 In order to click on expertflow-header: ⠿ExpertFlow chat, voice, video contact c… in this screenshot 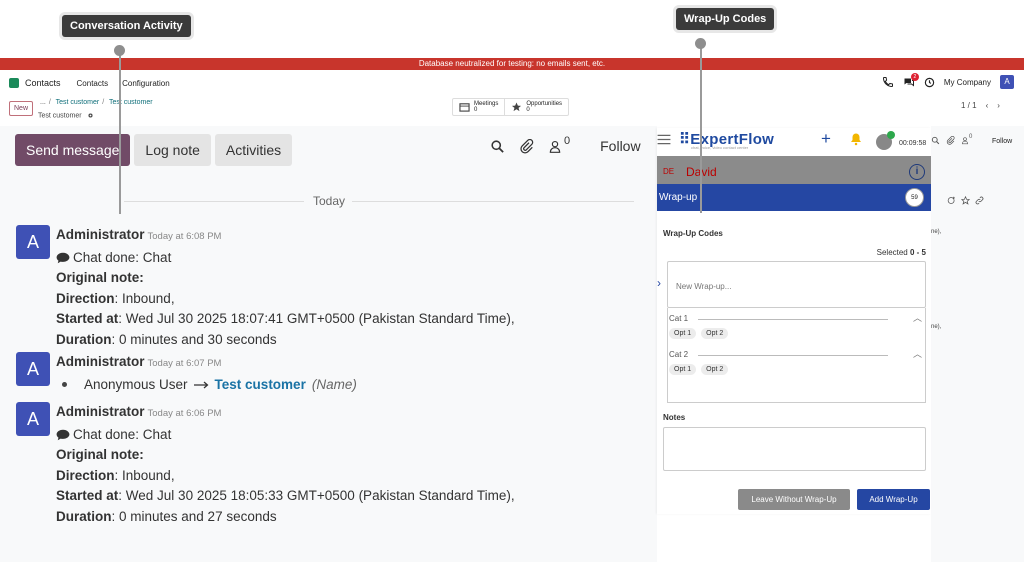, I will do `click(794, 142)`.